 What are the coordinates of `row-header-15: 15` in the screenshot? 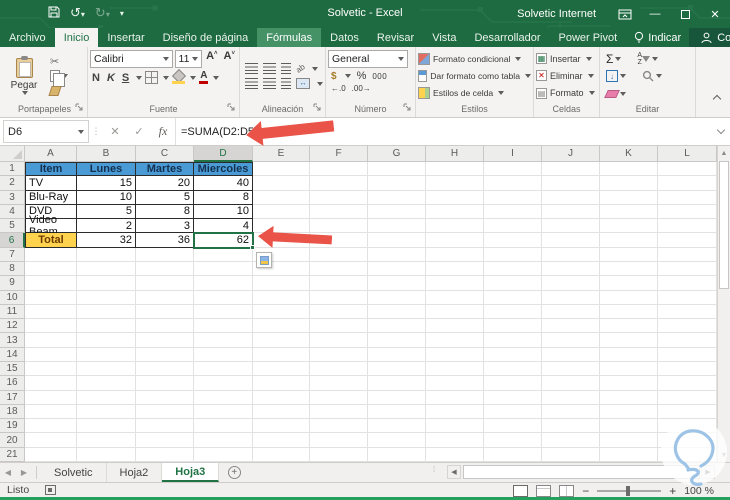 It's located at (12, 369).